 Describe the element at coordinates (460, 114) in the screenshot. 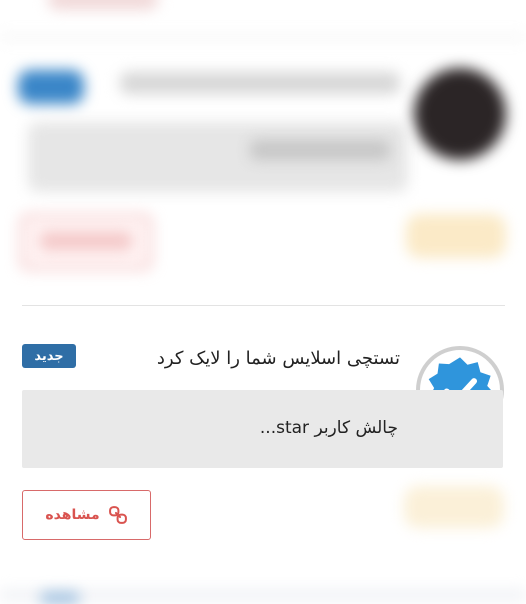

I see `blurred-avatar` at that location.